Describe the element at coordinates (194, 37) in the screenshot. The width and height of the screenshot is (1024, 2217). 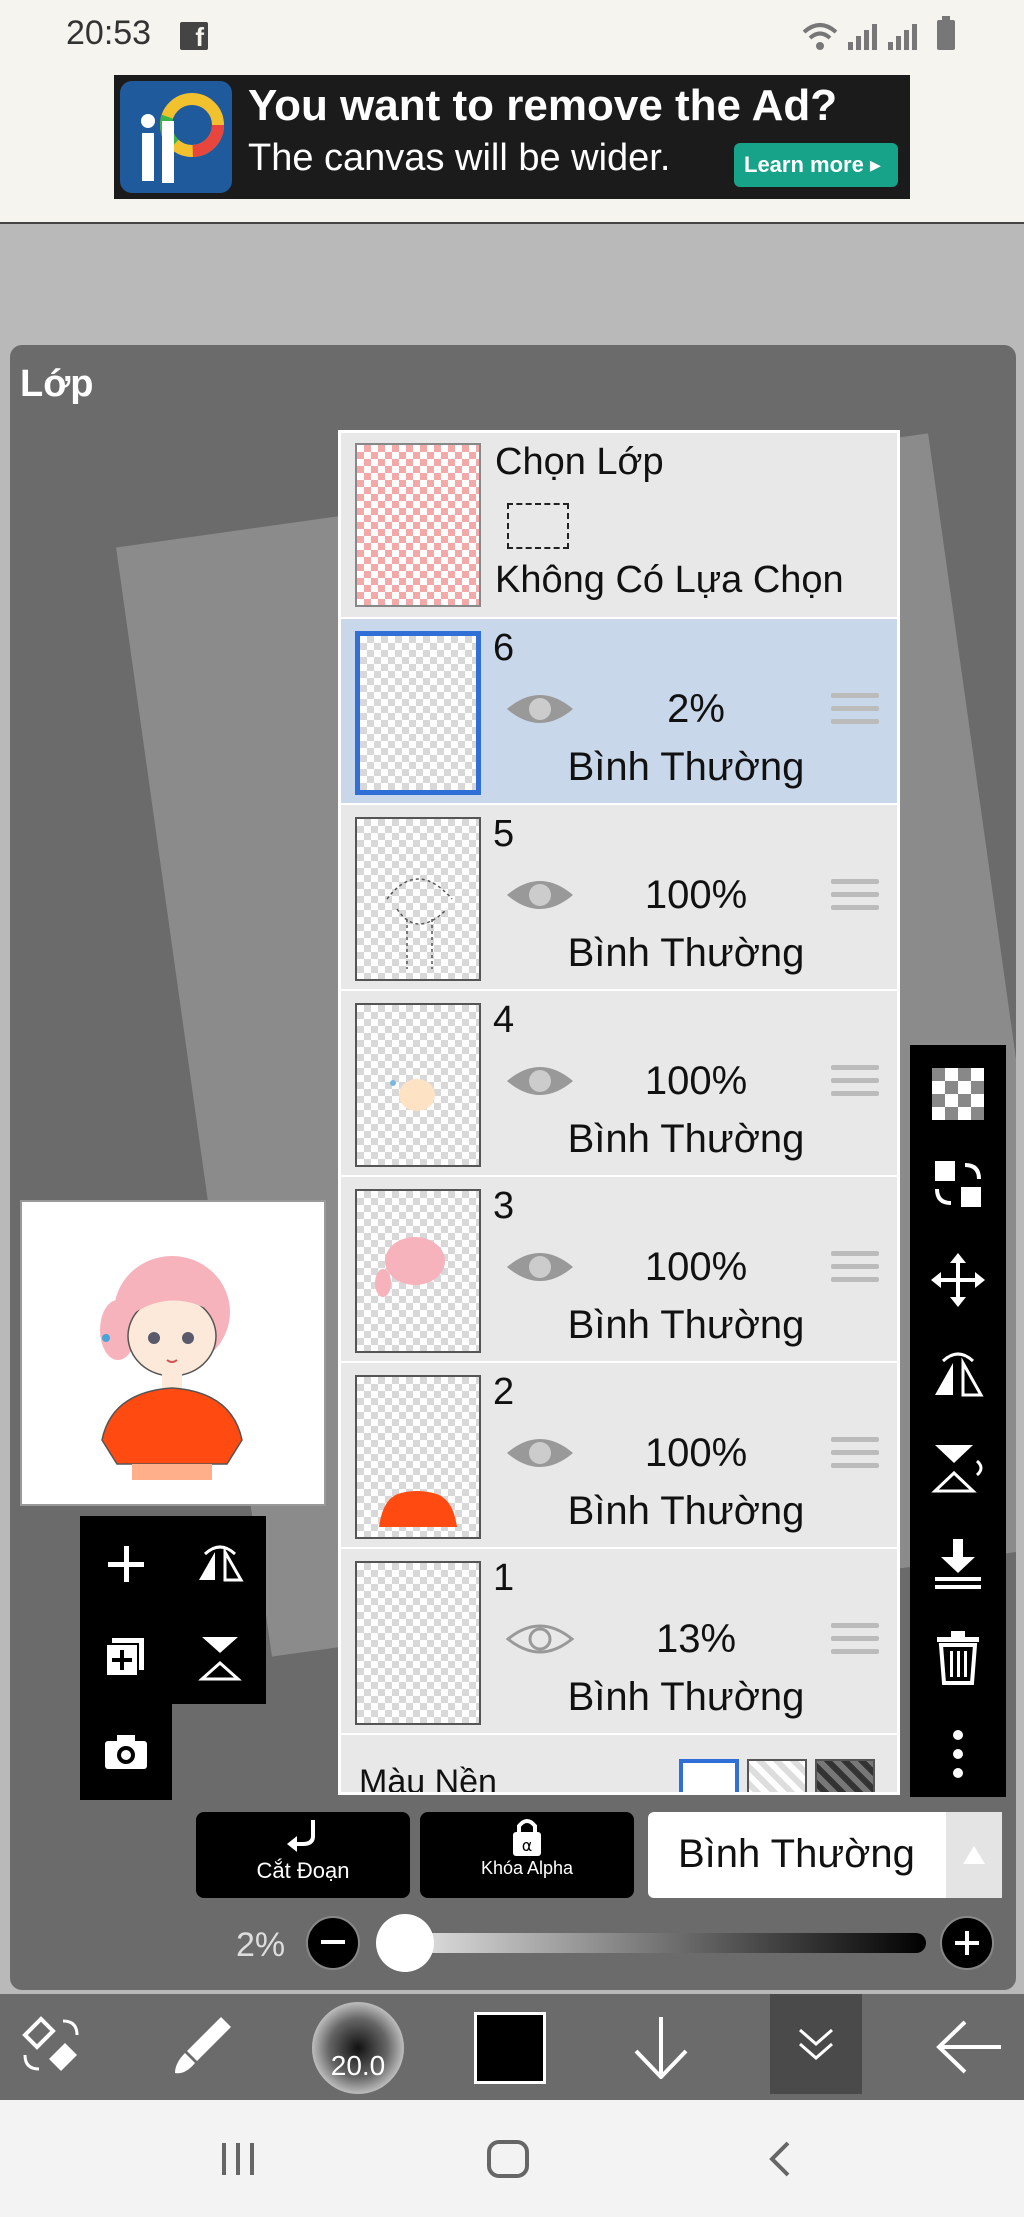
I see `facebook-notification-icon: f` at that location.